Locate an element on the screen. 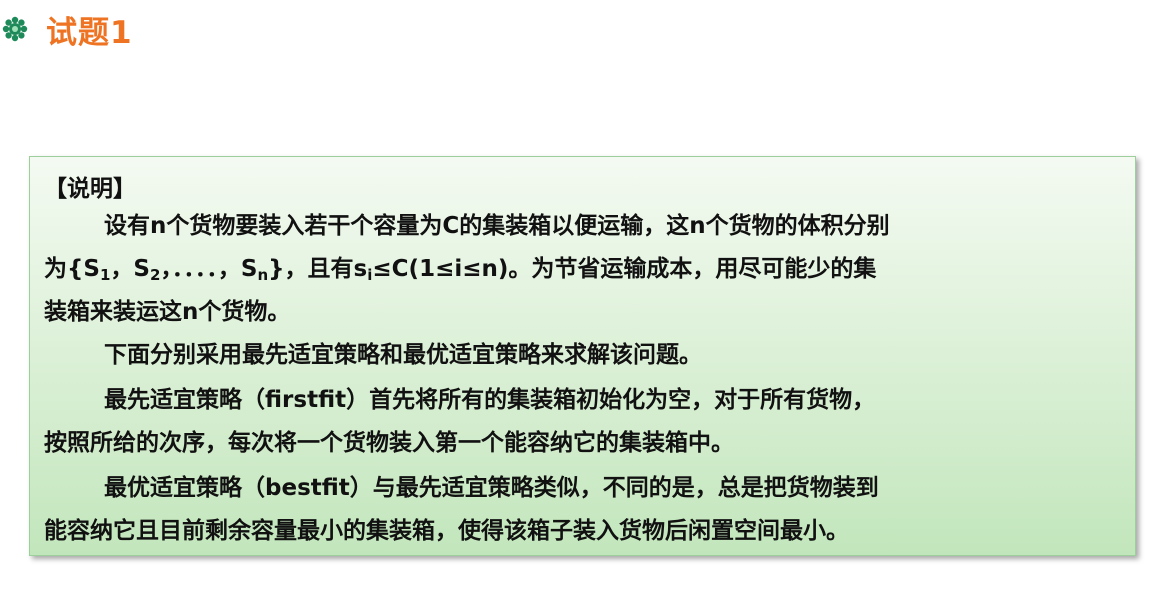 The height and width of the screenshot is (595, 1157). separator-2: ，．．．．，S is located at coordinates (209, 269).